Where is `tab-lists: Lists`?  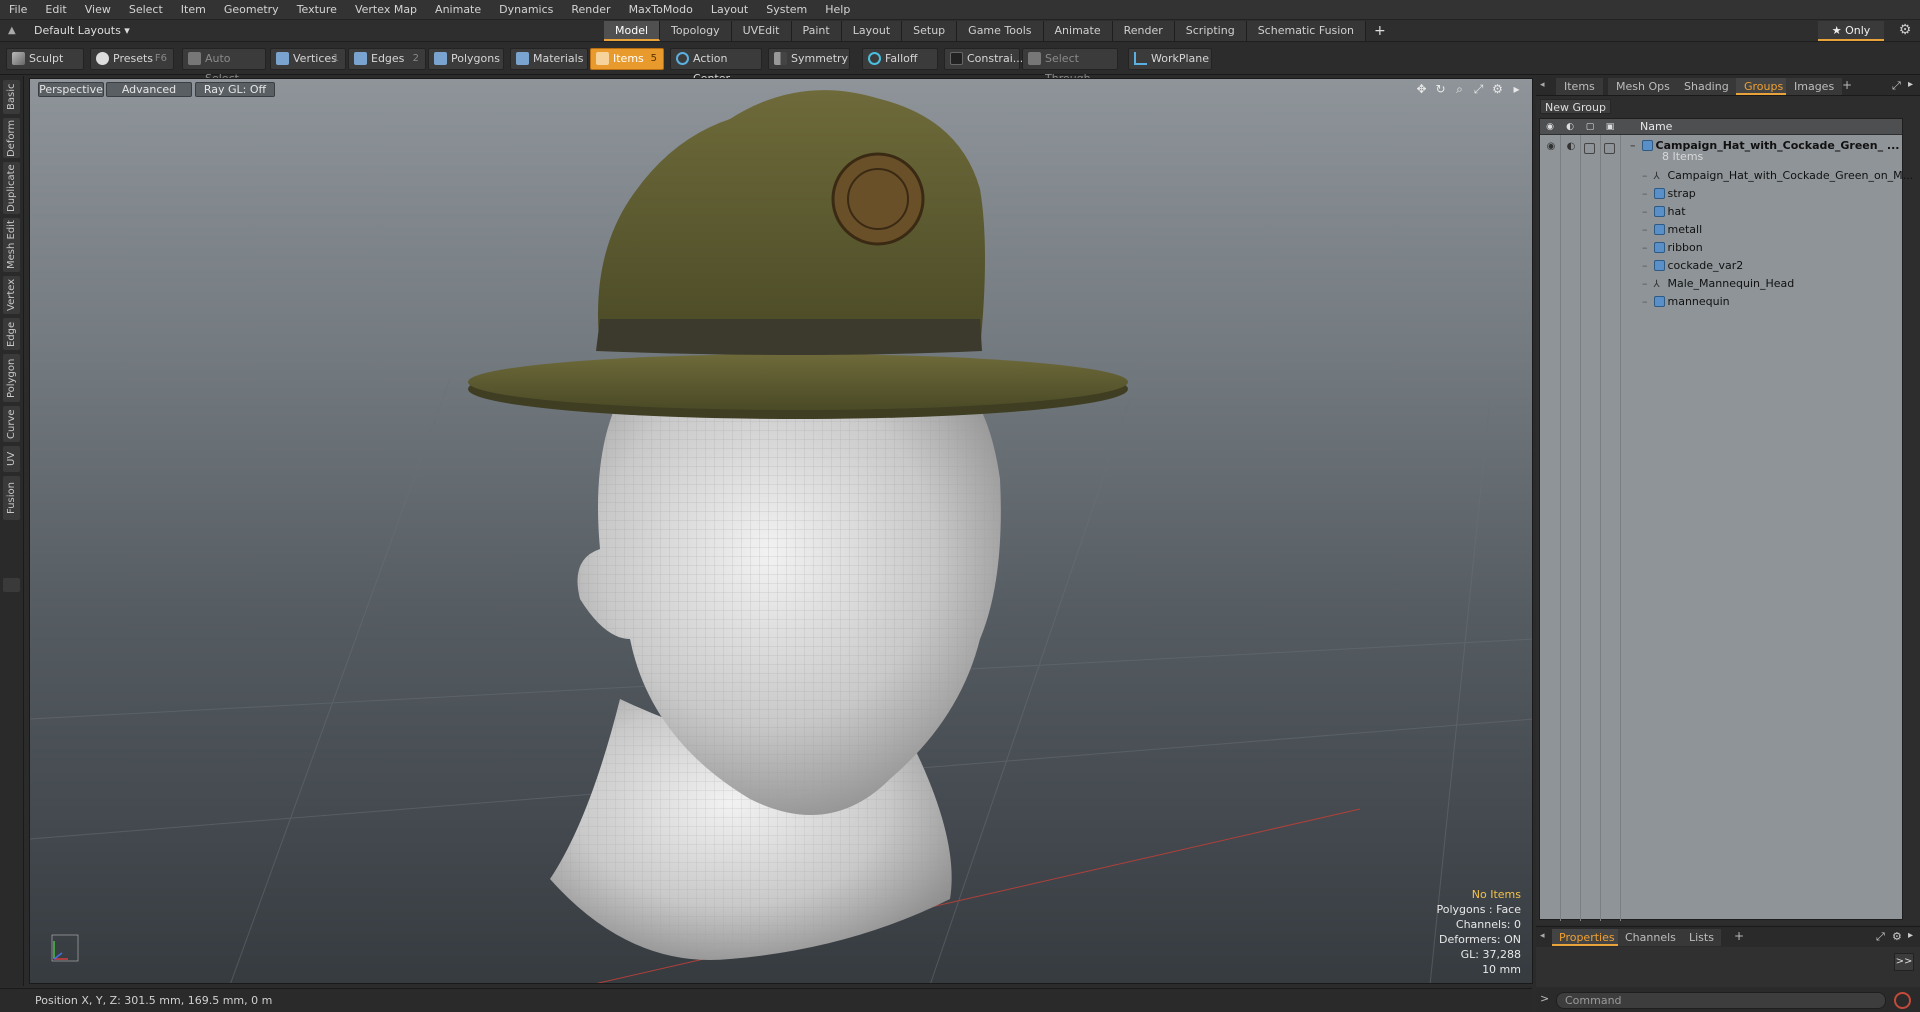 tab-lists: Lists is located at coordinates (1701, 937).